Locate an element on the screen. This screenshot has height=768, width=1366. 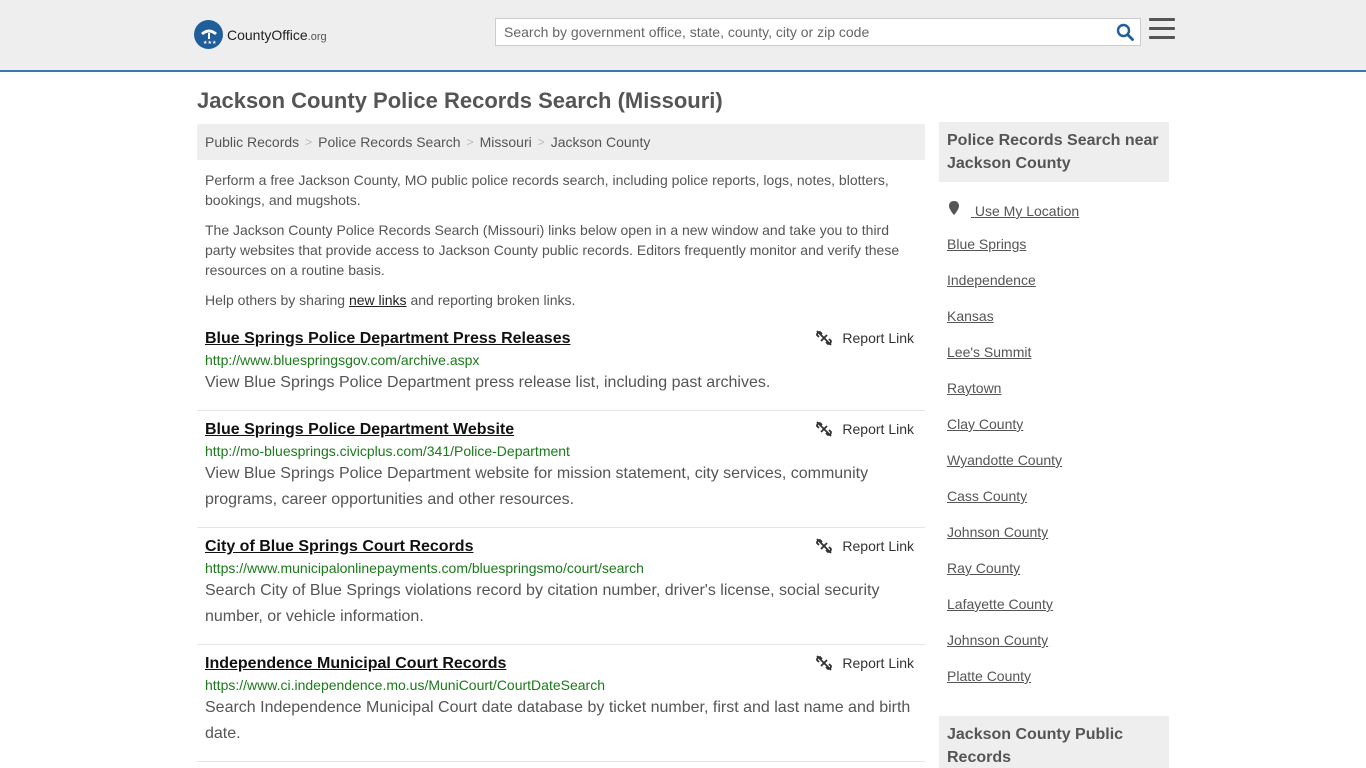
sidebar-heading-public-records: Jackson County Public Records is located at coordinates (1054, 742).